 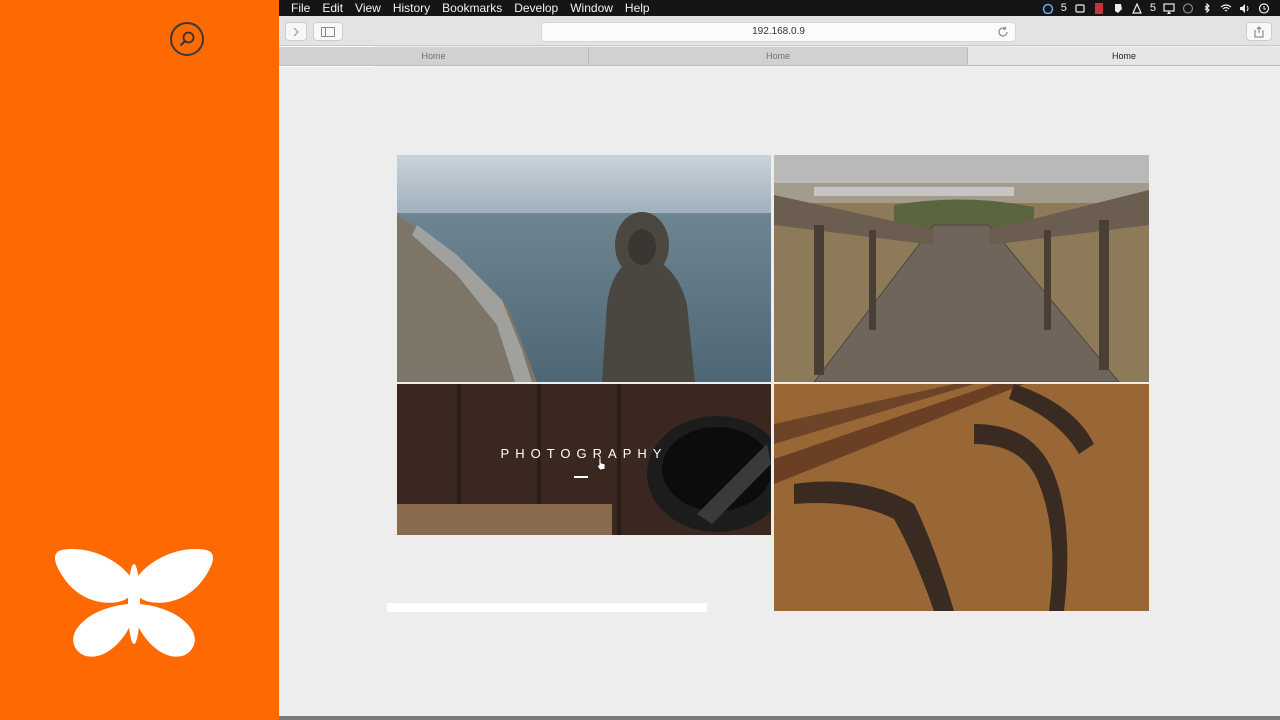 I want to click on sync-icon, so click(x=1080, y=8).